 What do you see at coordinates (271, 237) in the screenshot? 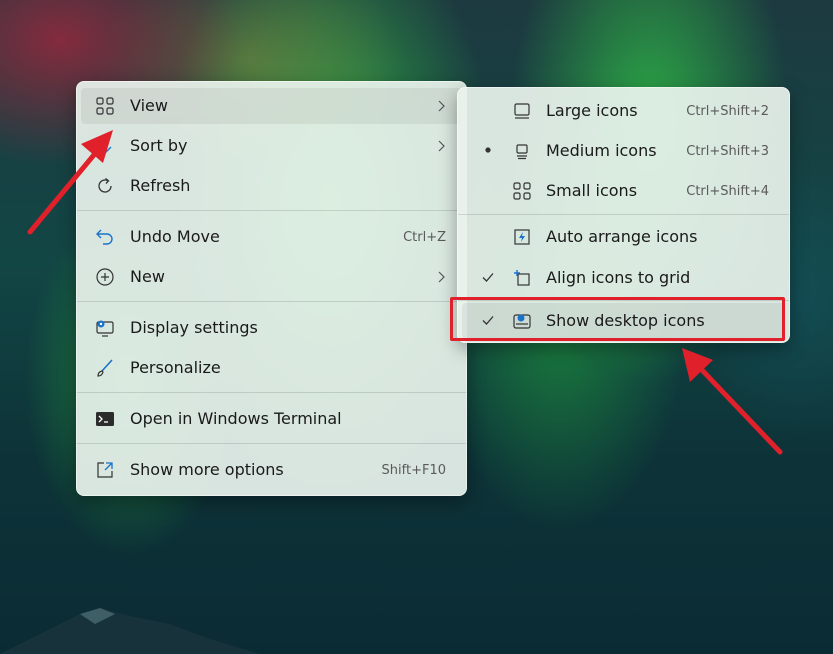
I see `menu-item-undo-move: Undo Move Ctrl+Z` at bounding box center [271, 237].